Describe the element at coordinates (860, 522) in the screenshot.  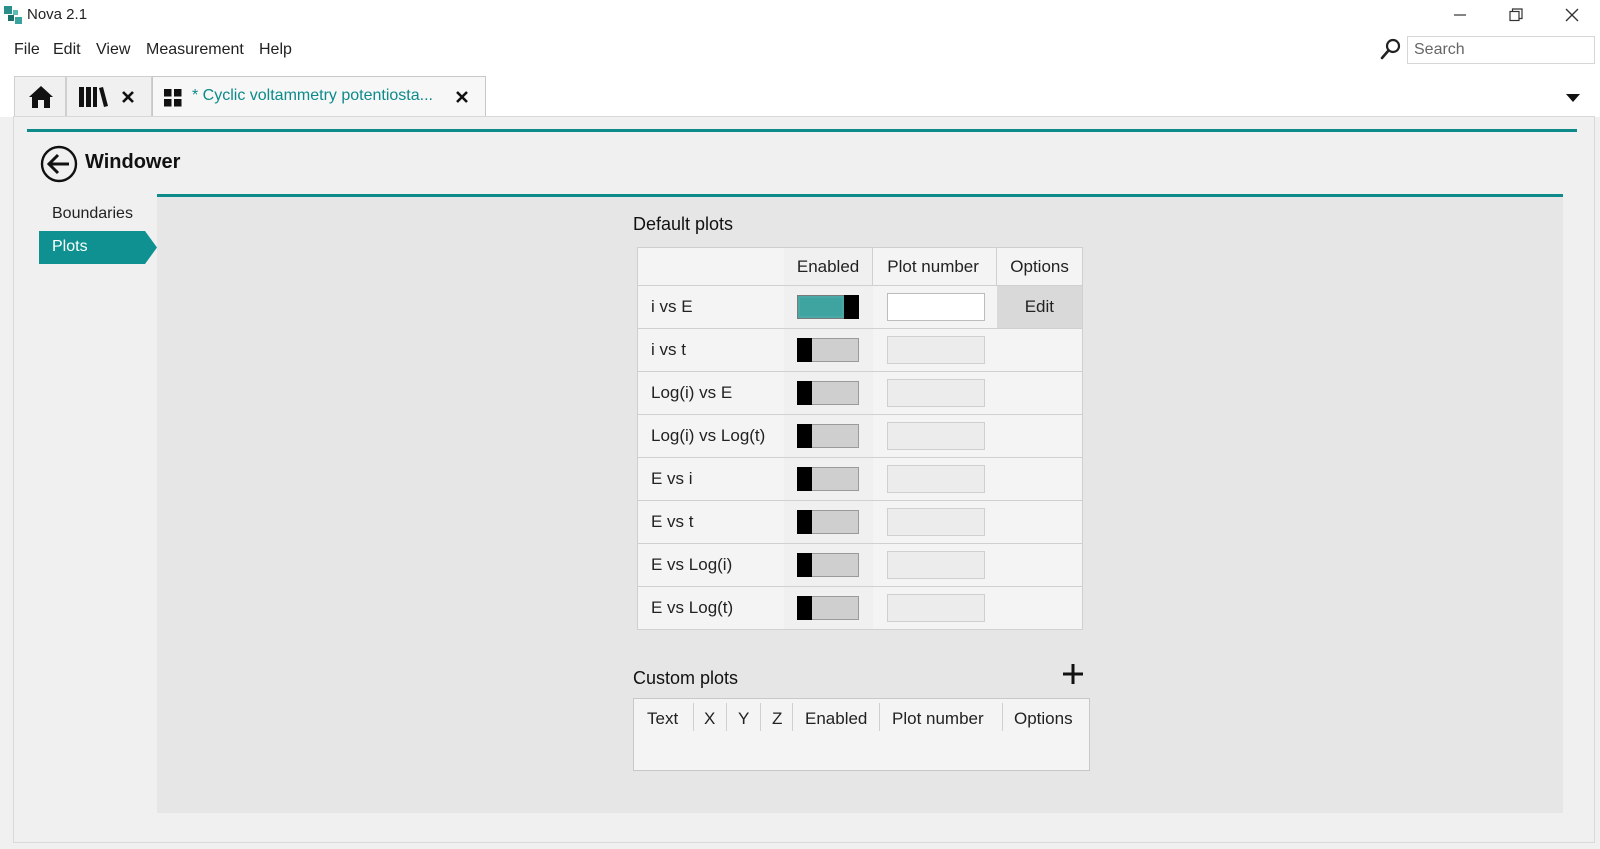
I see `table-row: E vs t` at that location.